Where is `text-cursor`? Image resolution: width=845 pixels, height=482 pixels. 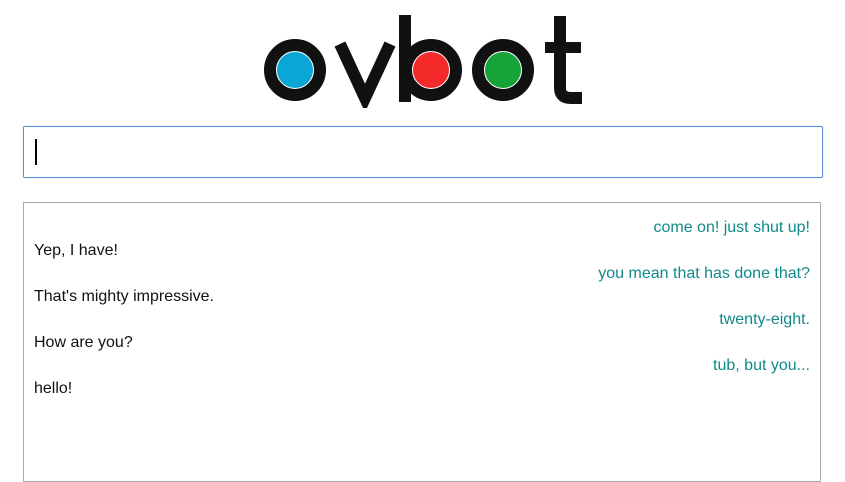
text-cursor is located at coordinates (36, 152).